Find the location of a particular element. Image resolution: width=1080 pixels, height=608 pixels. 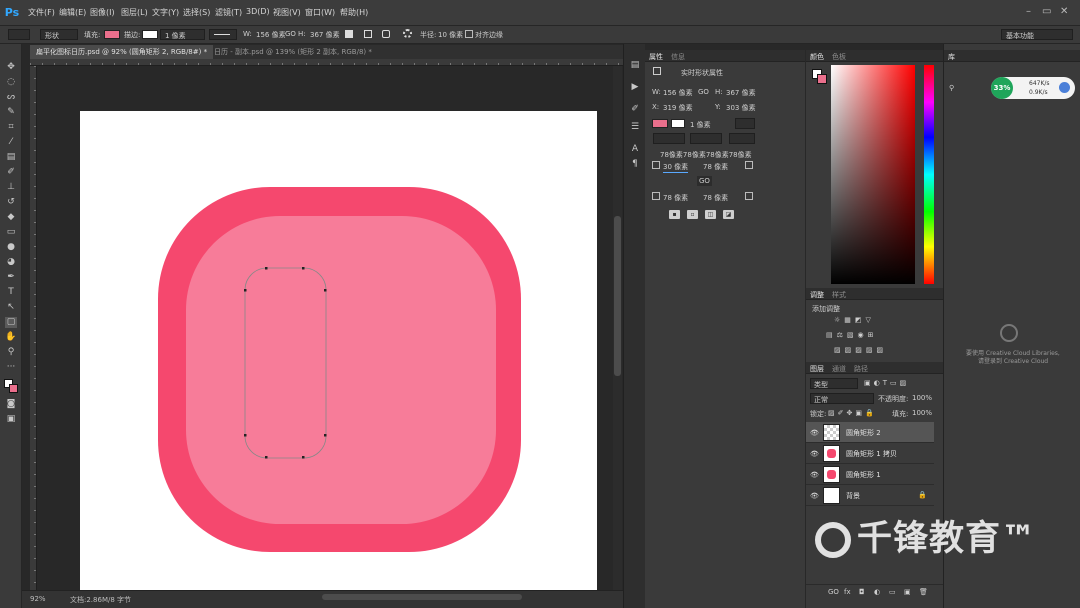

corner-tr-checkbox is located at coordinates (749, 165).